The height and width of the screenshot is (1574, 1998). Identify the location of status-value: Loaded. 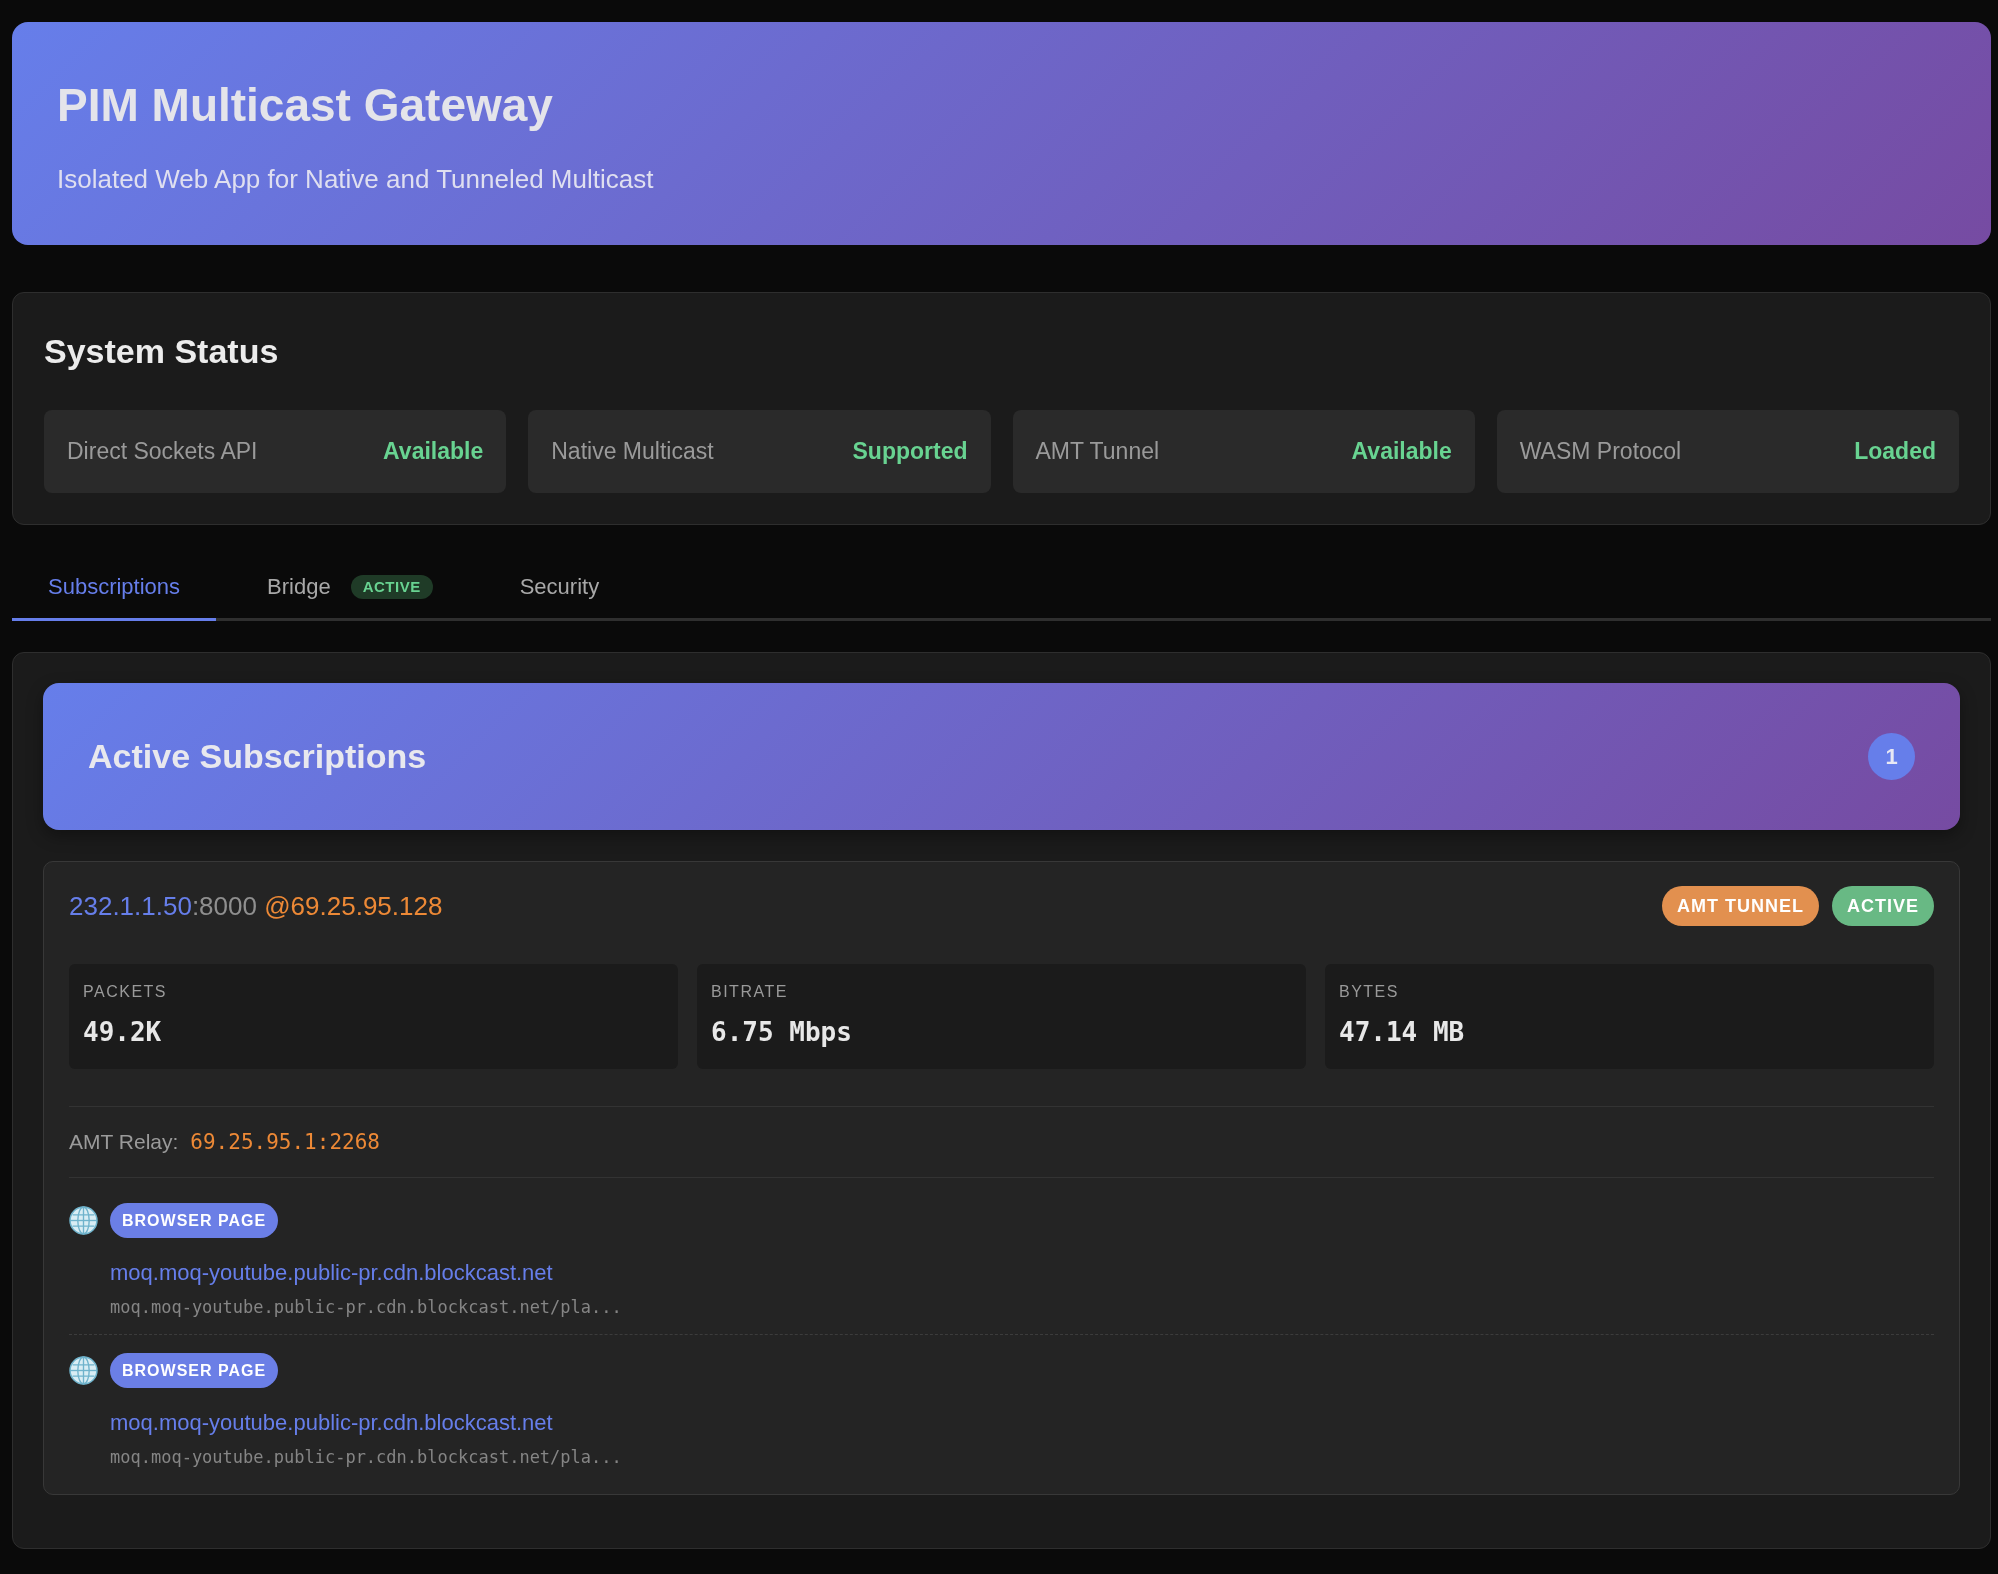
(1895, 451).